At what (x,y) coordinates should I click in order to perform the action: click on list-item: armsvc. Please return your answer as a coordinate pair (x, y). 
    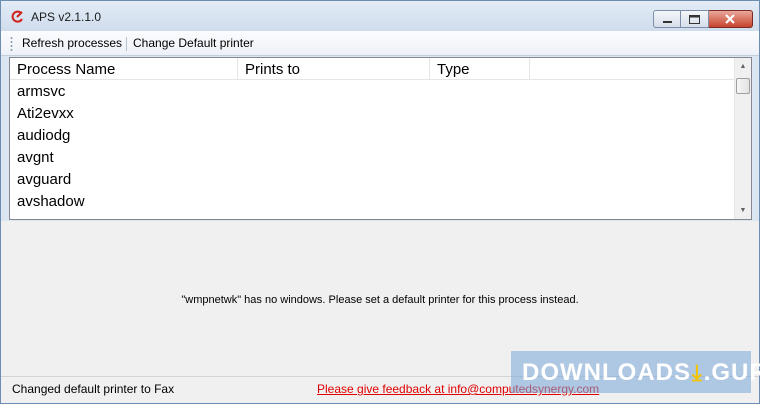
    Looking at the image, I should click on (372, 92).